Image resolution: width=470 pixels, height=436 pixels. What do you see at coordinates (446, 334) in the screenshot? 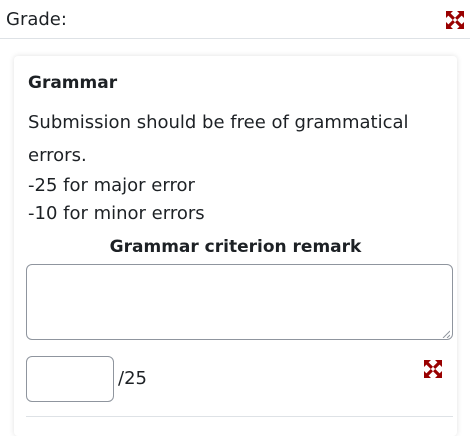
I see `resize-grip-icon` at bounding box center [446, 334].